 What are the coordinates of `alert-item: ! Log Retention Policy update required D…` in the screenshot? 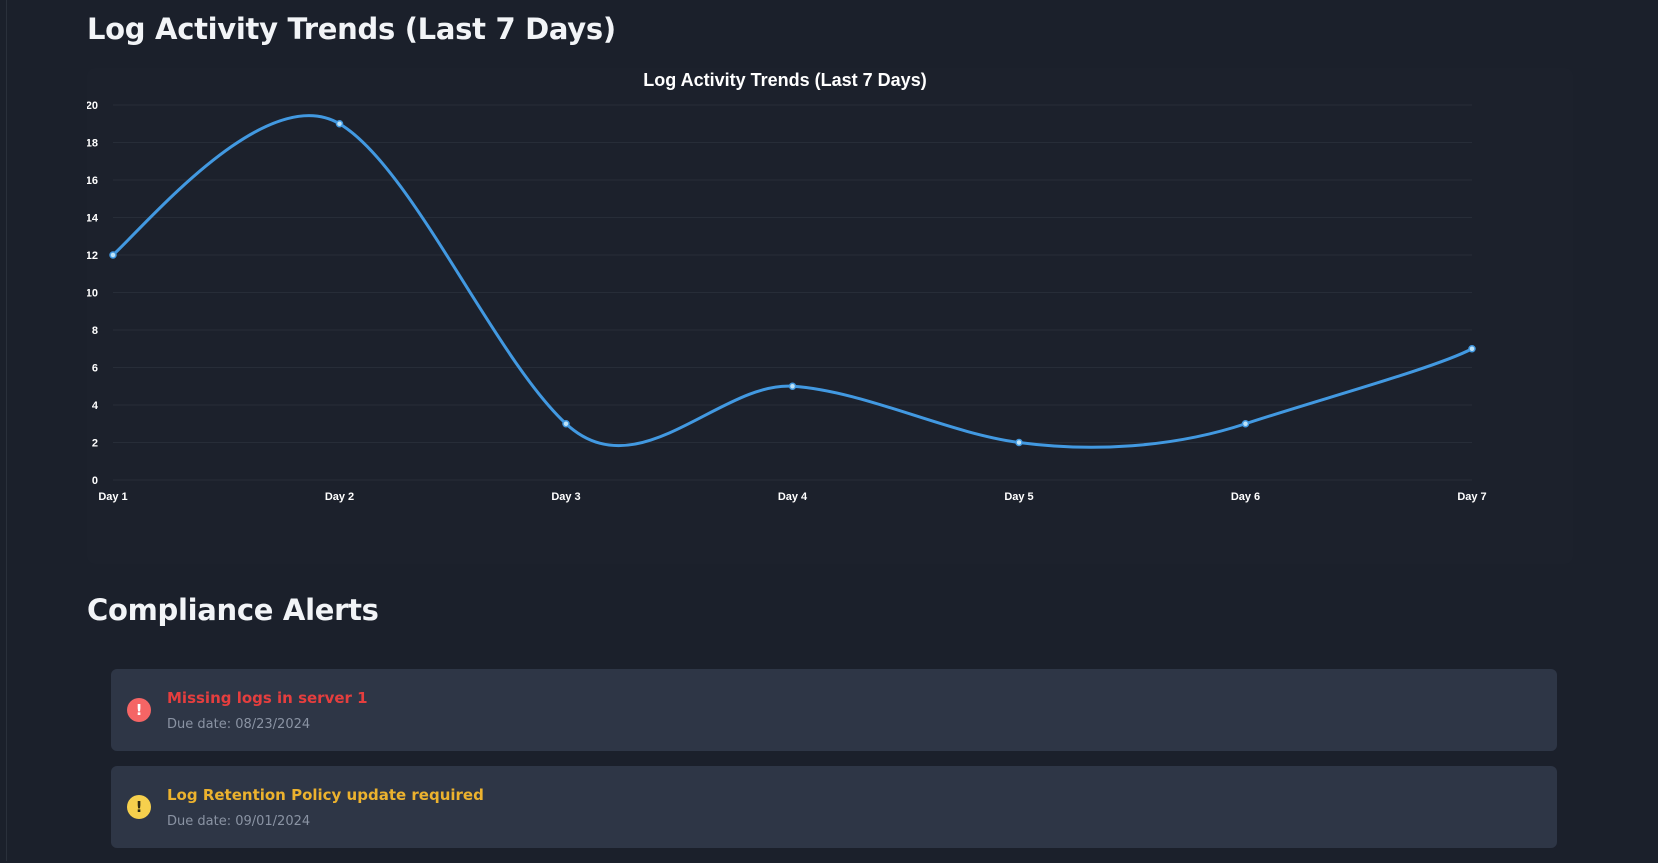 It's located at (834, 807).